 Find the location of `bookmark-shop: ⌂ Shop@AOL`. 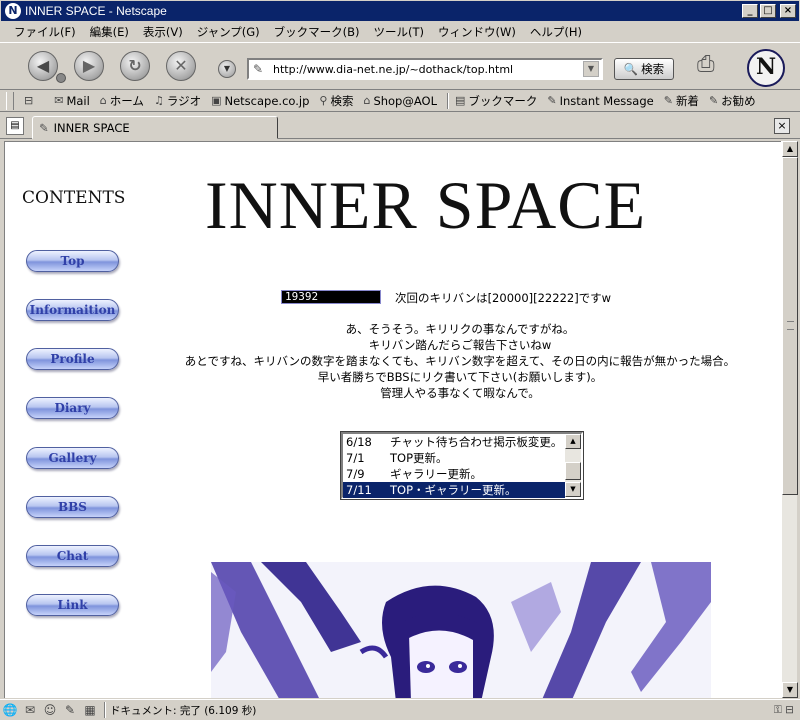

bookmark-shop: ⌂ Shop@AOL is located at coordinates (400, 101).